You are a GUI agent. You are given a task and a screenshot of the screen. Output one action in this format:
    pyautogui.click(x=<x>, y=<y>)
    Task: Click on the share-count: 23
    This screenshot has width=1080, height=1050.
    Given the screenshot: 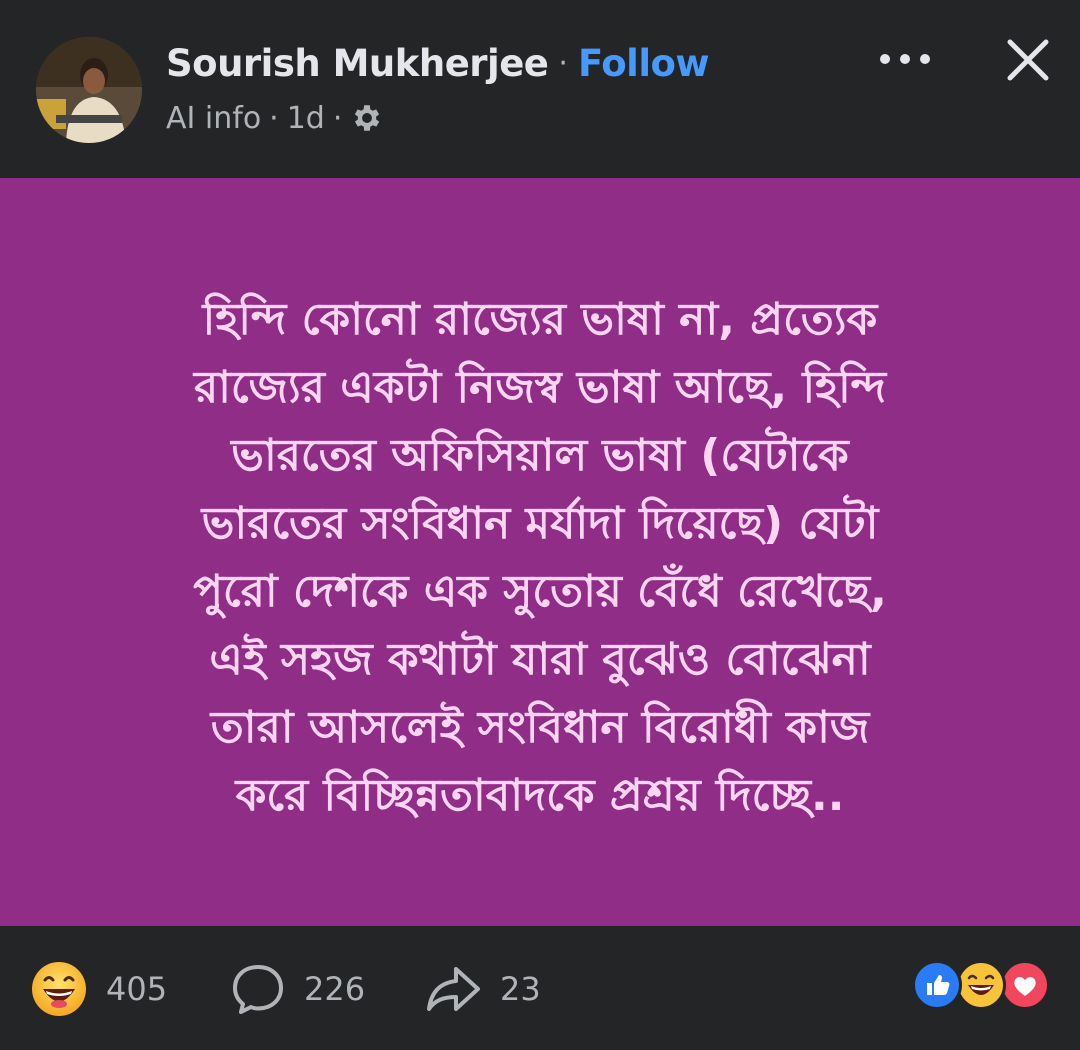 What is the action you would take?
    pyautogui.click(x=520, y=989)
    